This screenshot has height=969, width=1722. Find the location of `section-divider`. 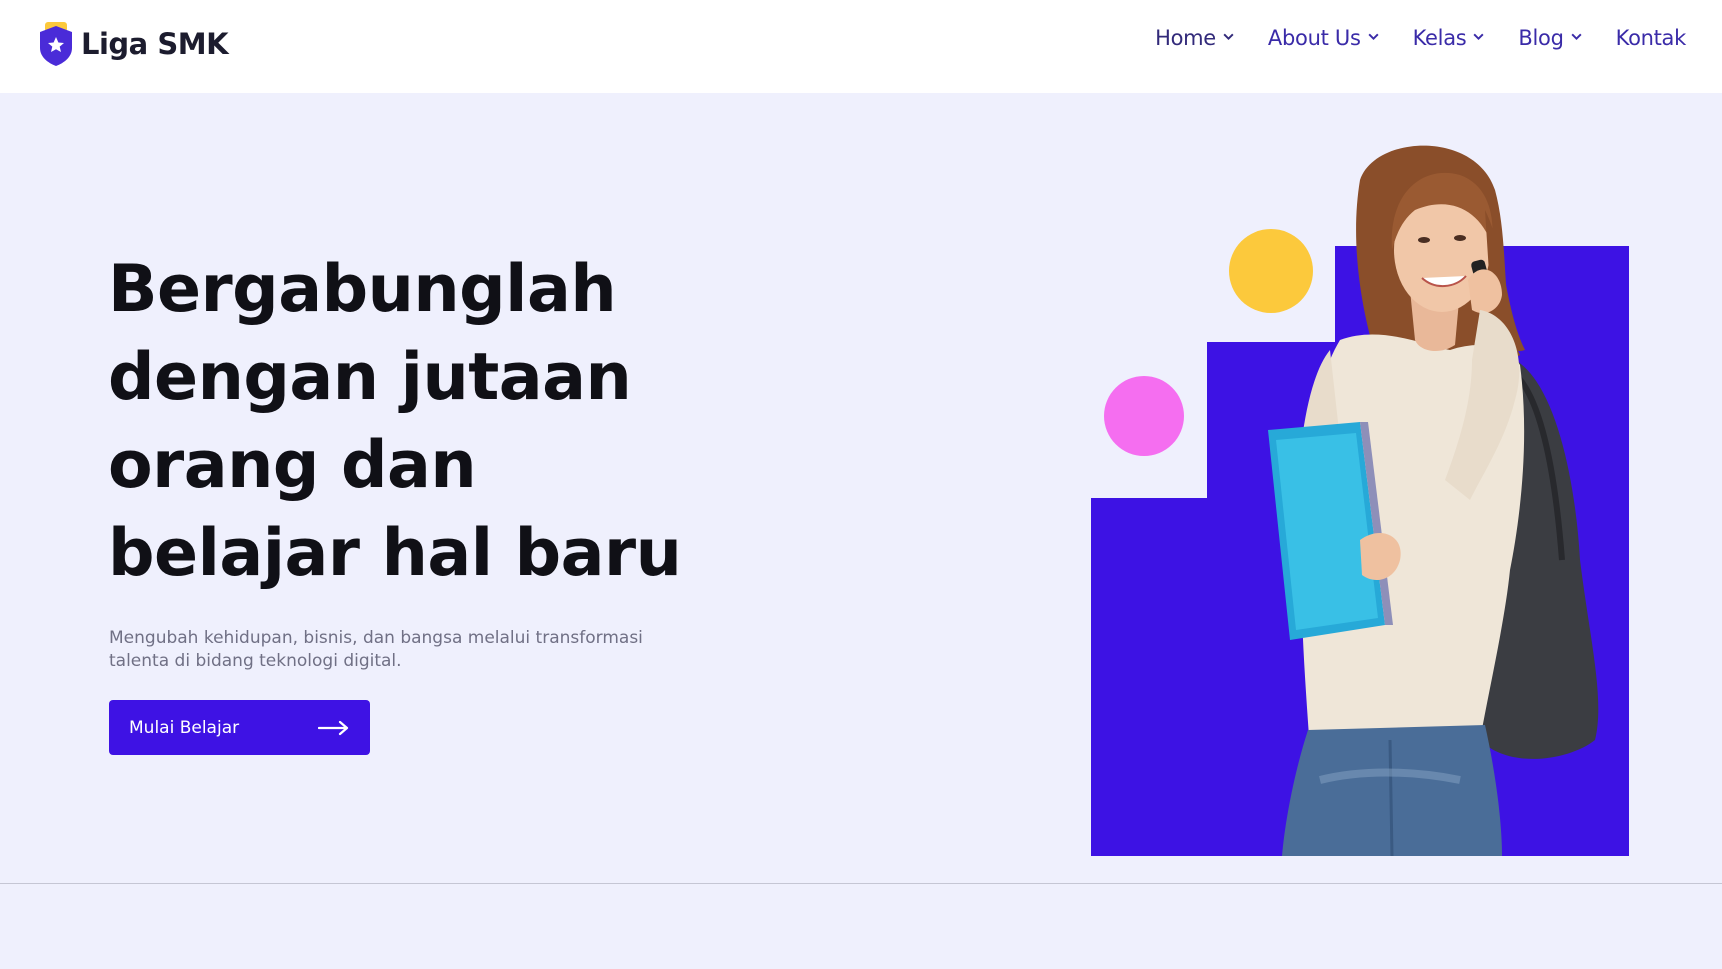

section-divider is located at coordinates (861, 883).